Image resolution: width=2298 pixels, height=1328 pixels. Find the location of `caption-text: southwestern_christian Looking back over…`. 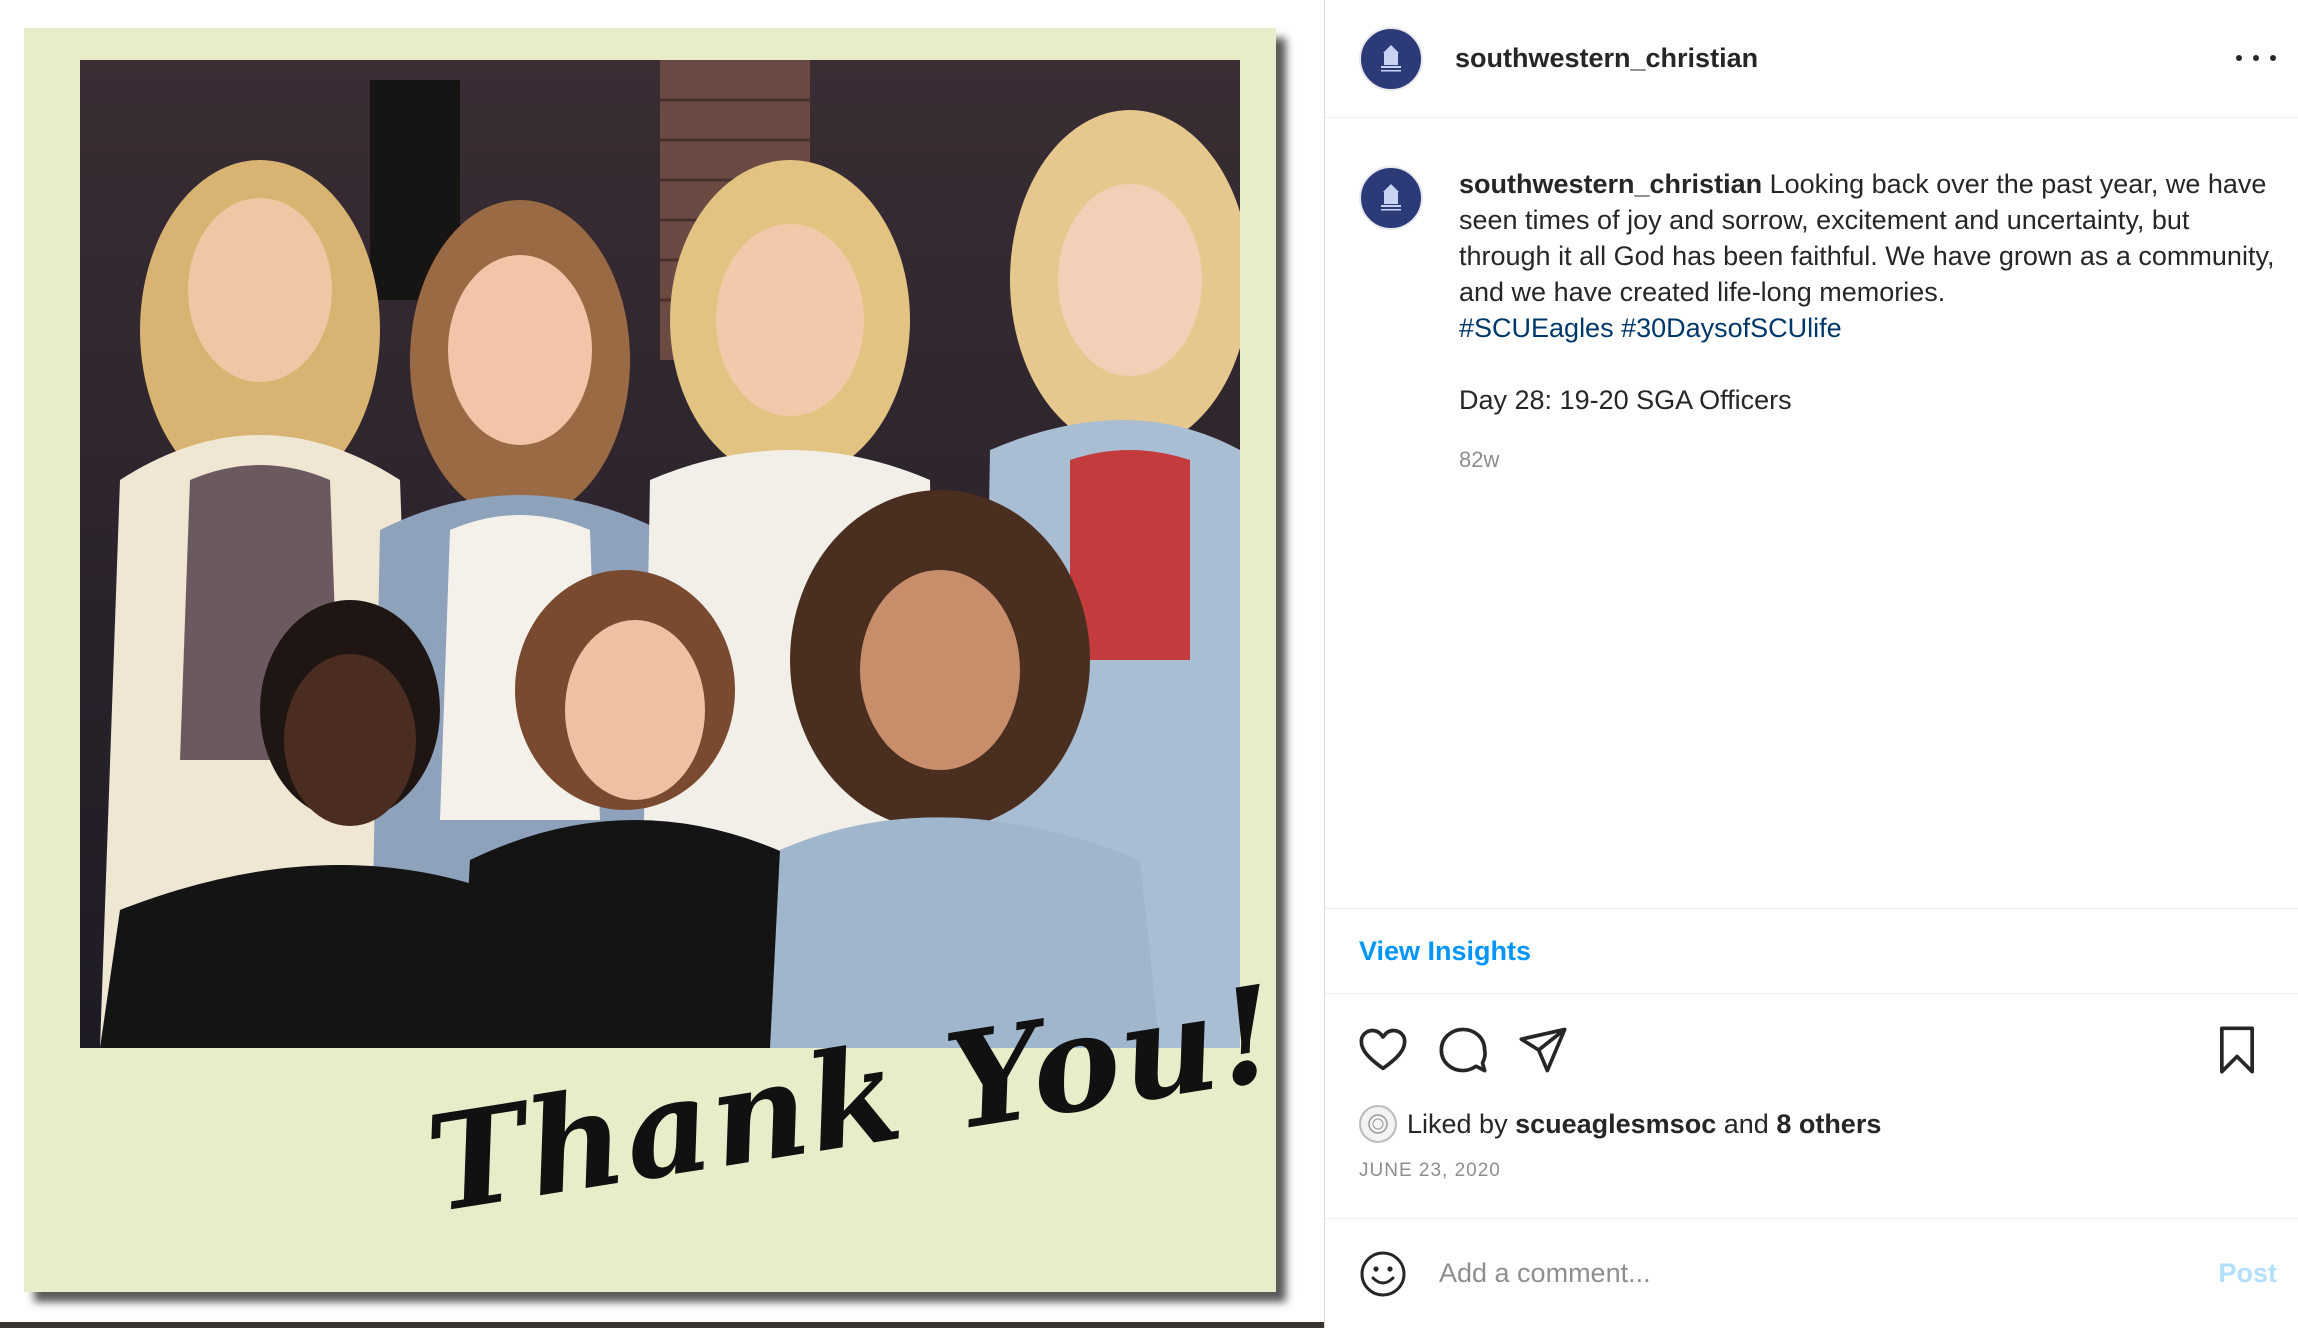

caption-text: southwestern_christian Looking back over… is located at coordinates (1869, 322).